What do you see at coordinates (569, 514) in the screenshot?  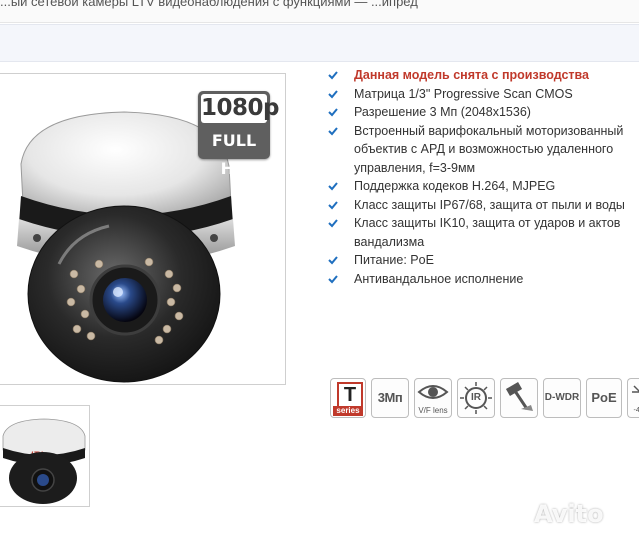 I see `watermark-text: Avito` at bounding box center [569, 514].